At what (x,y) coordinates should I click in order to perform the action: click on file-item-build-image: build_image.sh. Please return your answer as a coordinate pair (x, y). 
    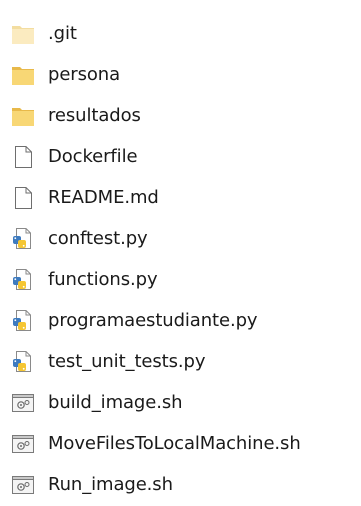
    Looking at the image, I should click on (180, 402).